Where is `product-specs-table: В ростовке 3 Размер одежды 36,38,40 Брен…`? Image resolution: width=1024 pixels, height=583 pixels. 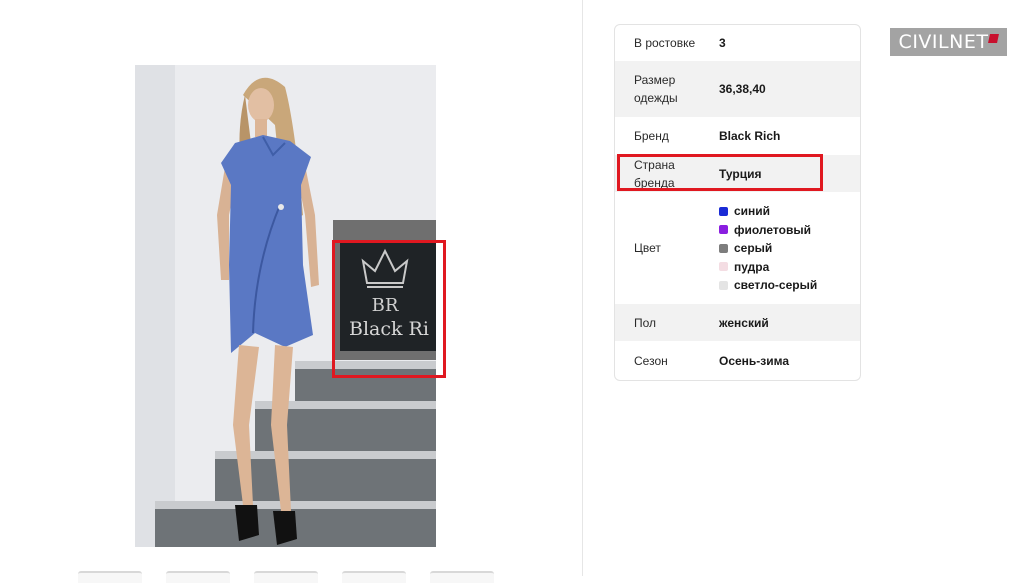 product-specs-table: В ростовке 3 Размер одежды 36,38,40 Брен… is located at coordinates (737, 202).